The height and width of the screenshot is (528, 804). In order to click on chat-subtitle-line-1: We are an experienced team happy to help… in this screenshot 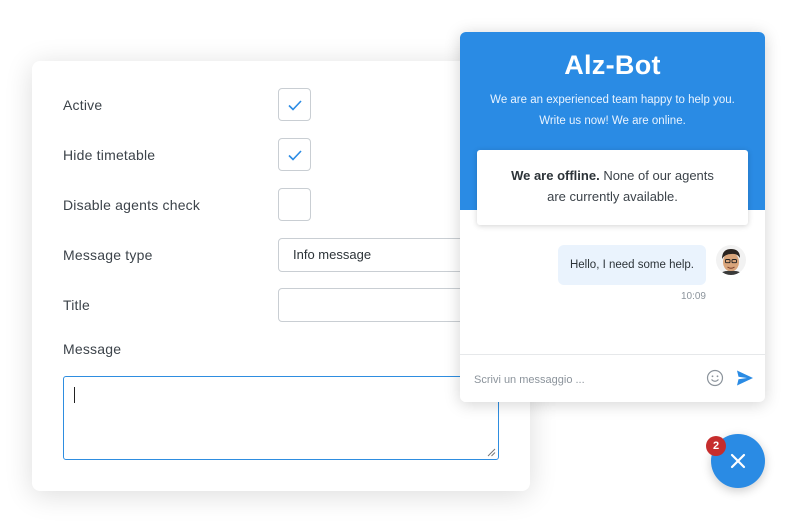, I will do `click(612, 100)`.